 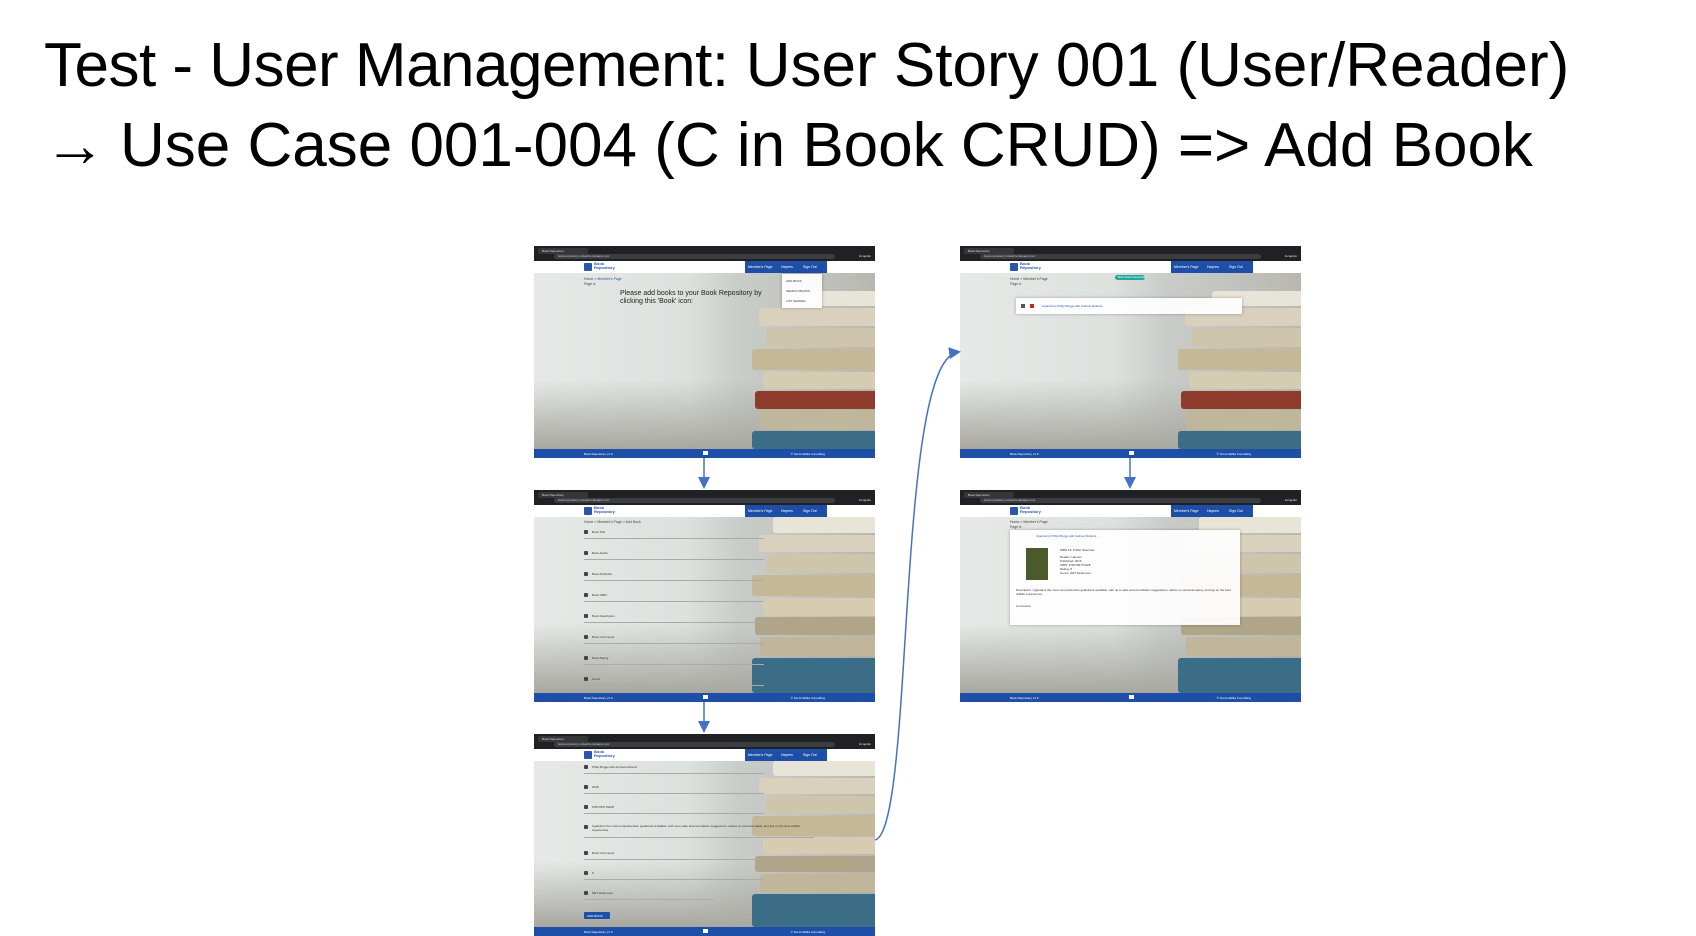 I want to click on flow-connectors, so click(x=917, y=594).